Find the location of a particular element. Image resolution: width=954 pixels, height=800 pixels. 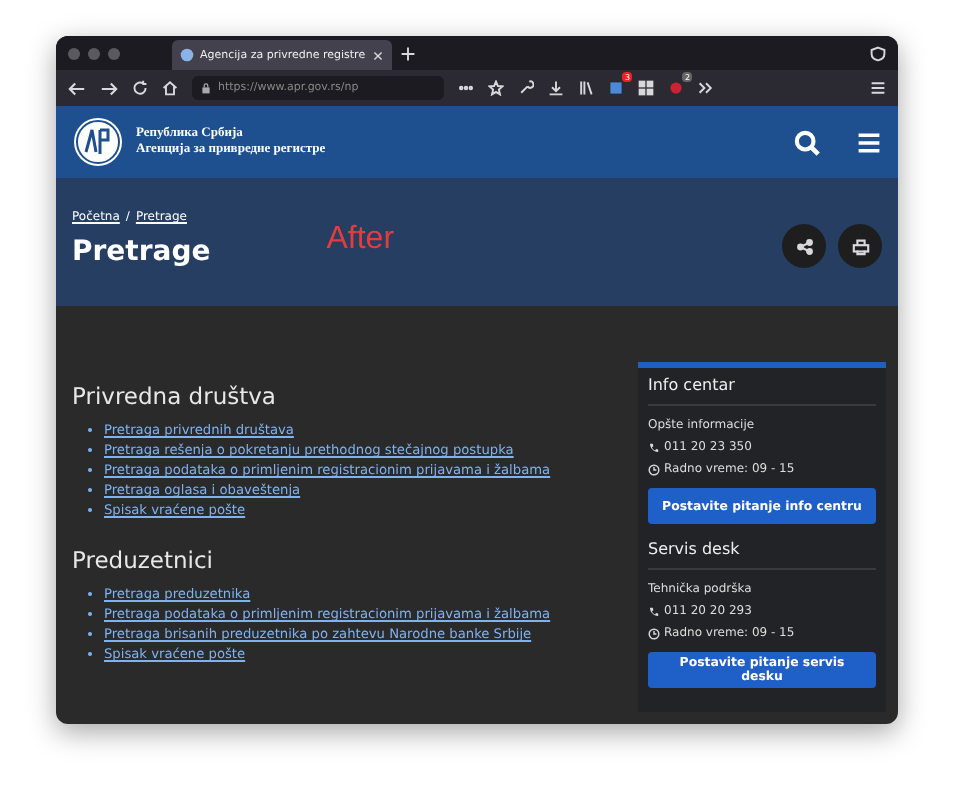

section-heading: Preduzetnici is located at coordinates (143, 560).